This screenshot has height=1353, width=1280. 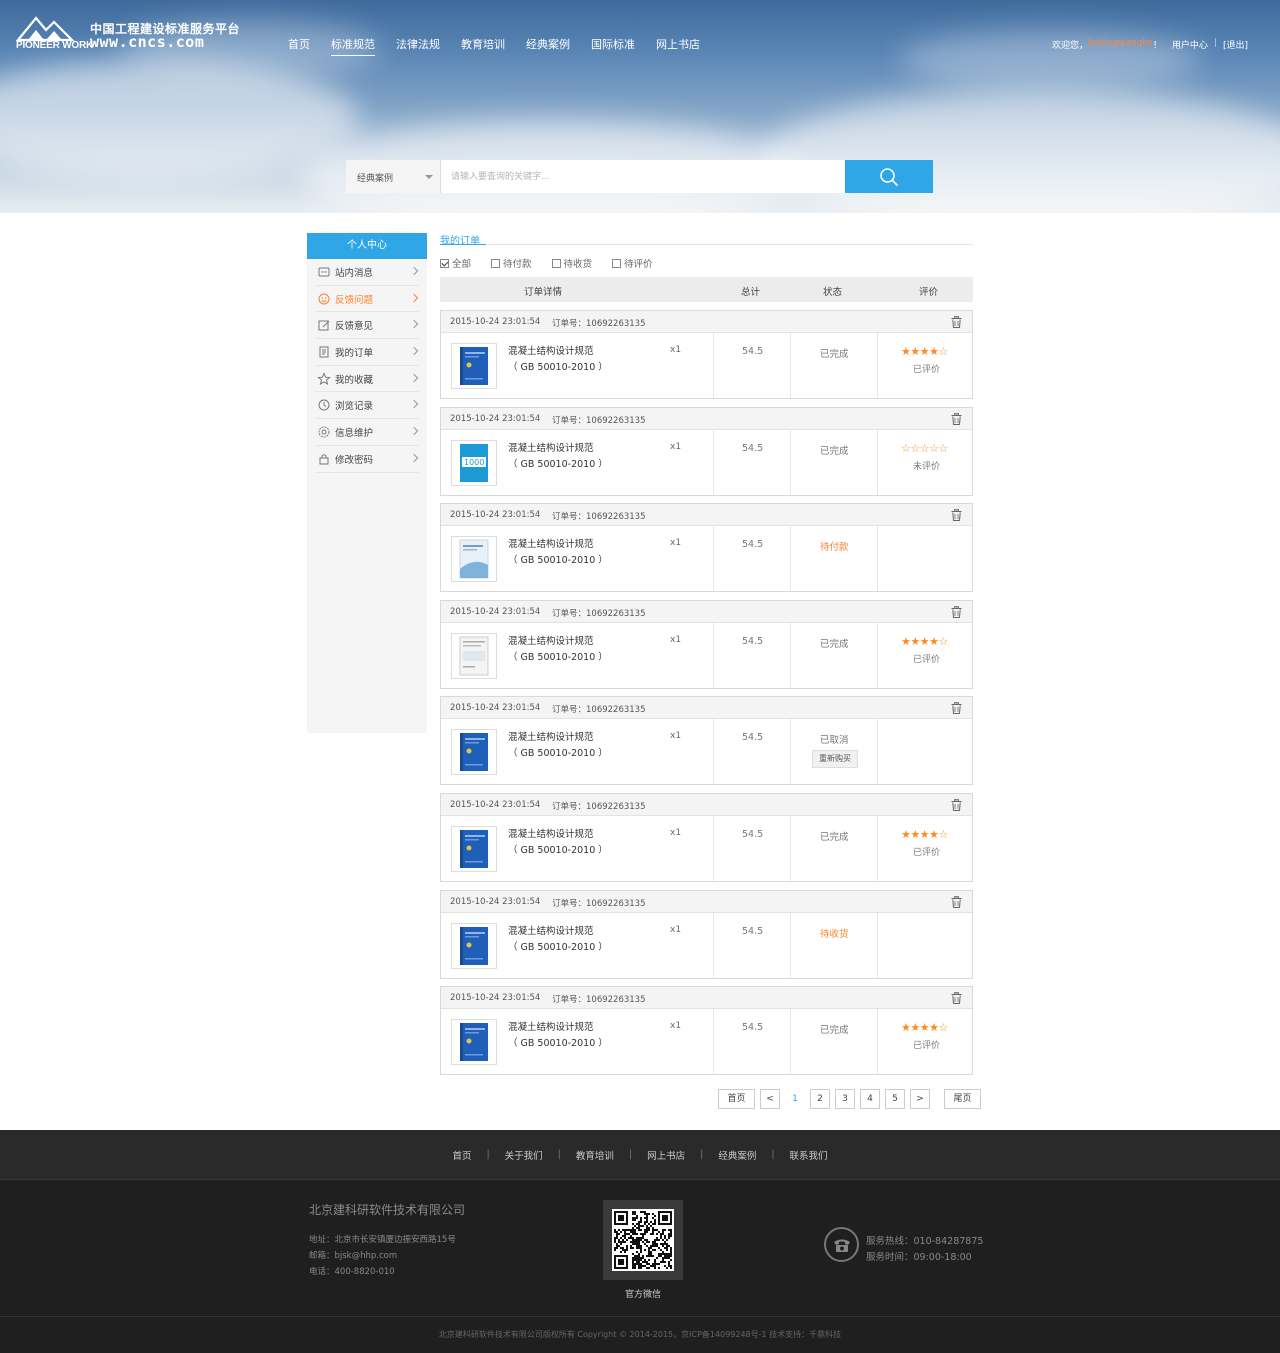 What do you see at coordinates (367, 432) in the screenshot?
I see `sidebar-item-信息维护: 信息维护` at bounding box center [367, 432].